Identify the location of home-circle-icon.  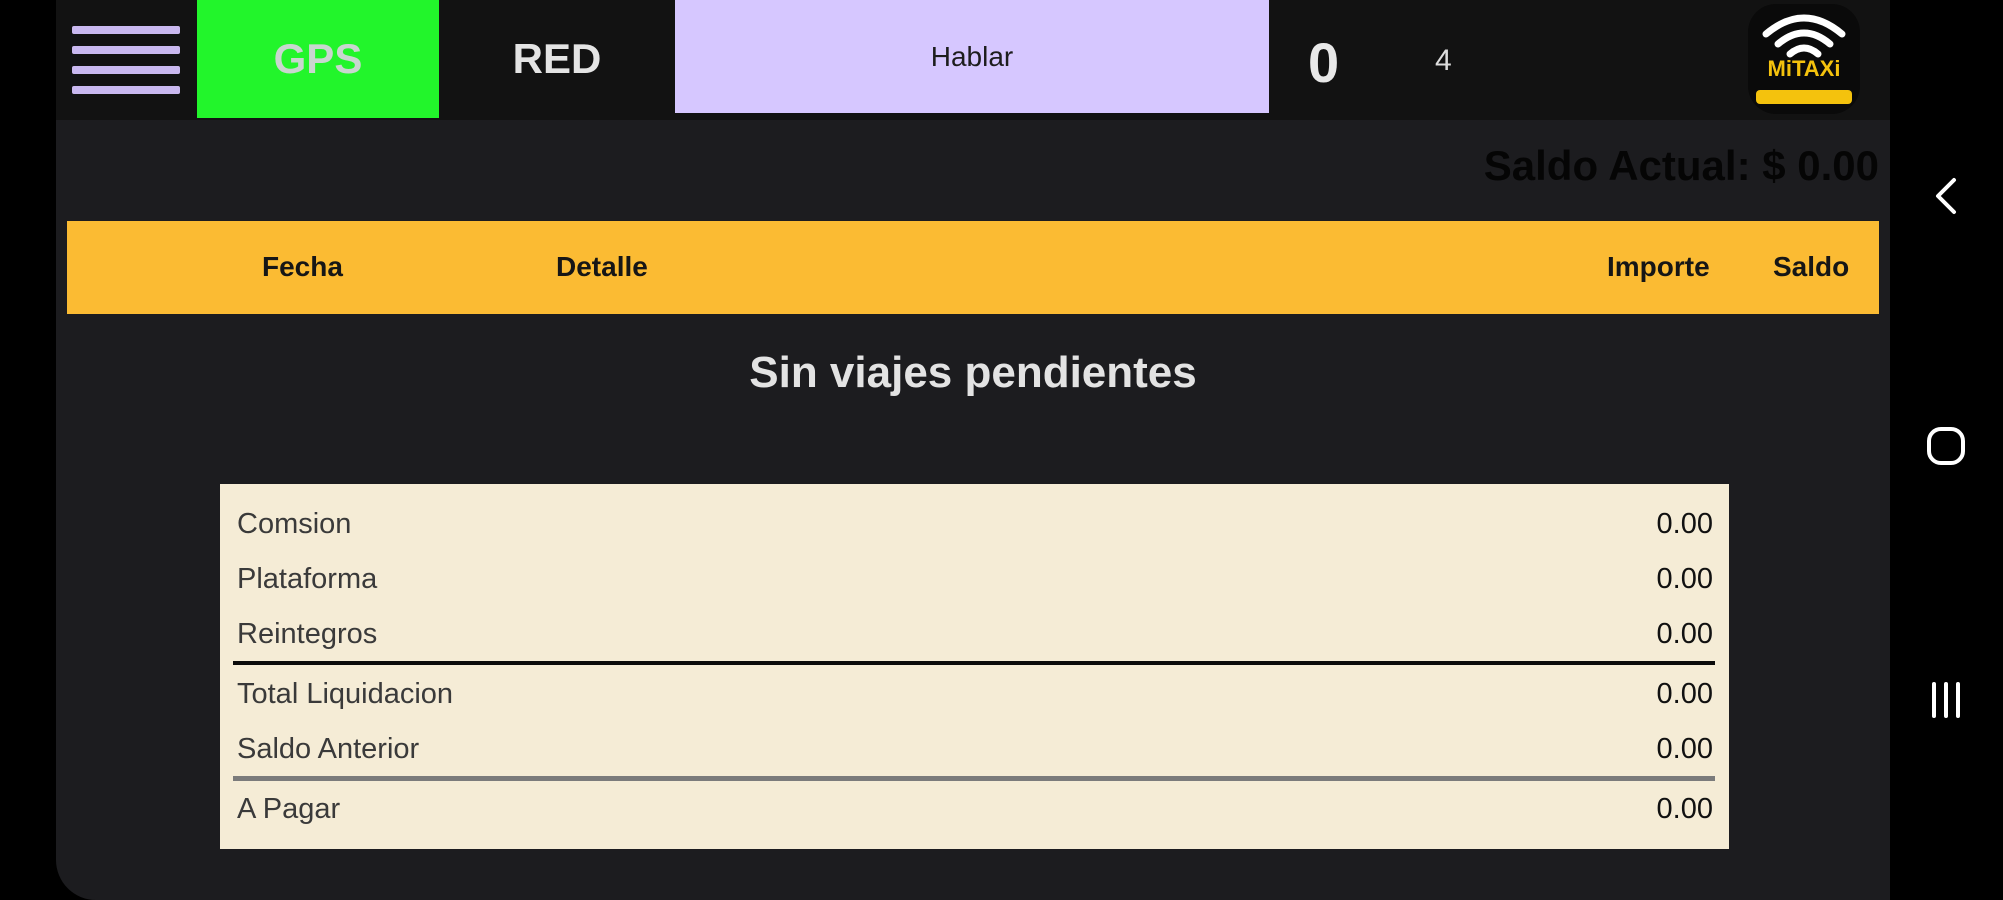
(1946, 446).